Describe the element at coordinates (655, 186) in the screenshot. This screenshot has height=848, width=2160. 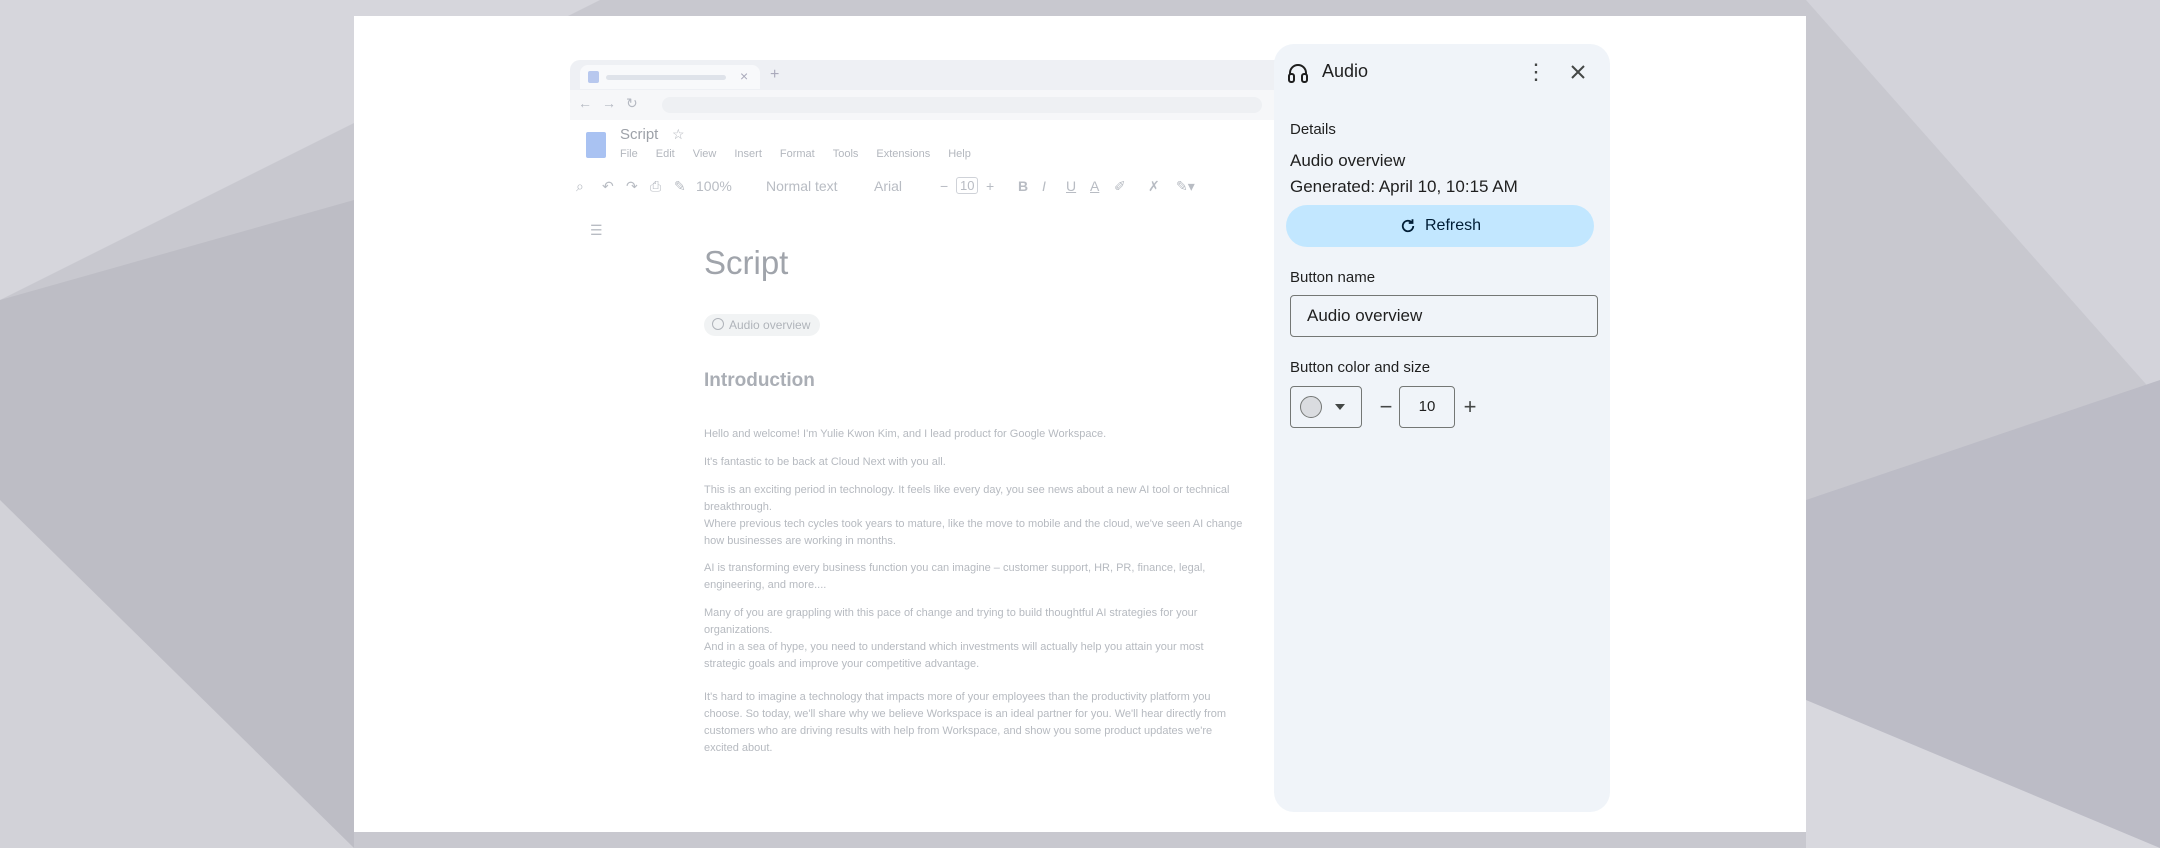
I see `print-icon: ⎙` at that location.